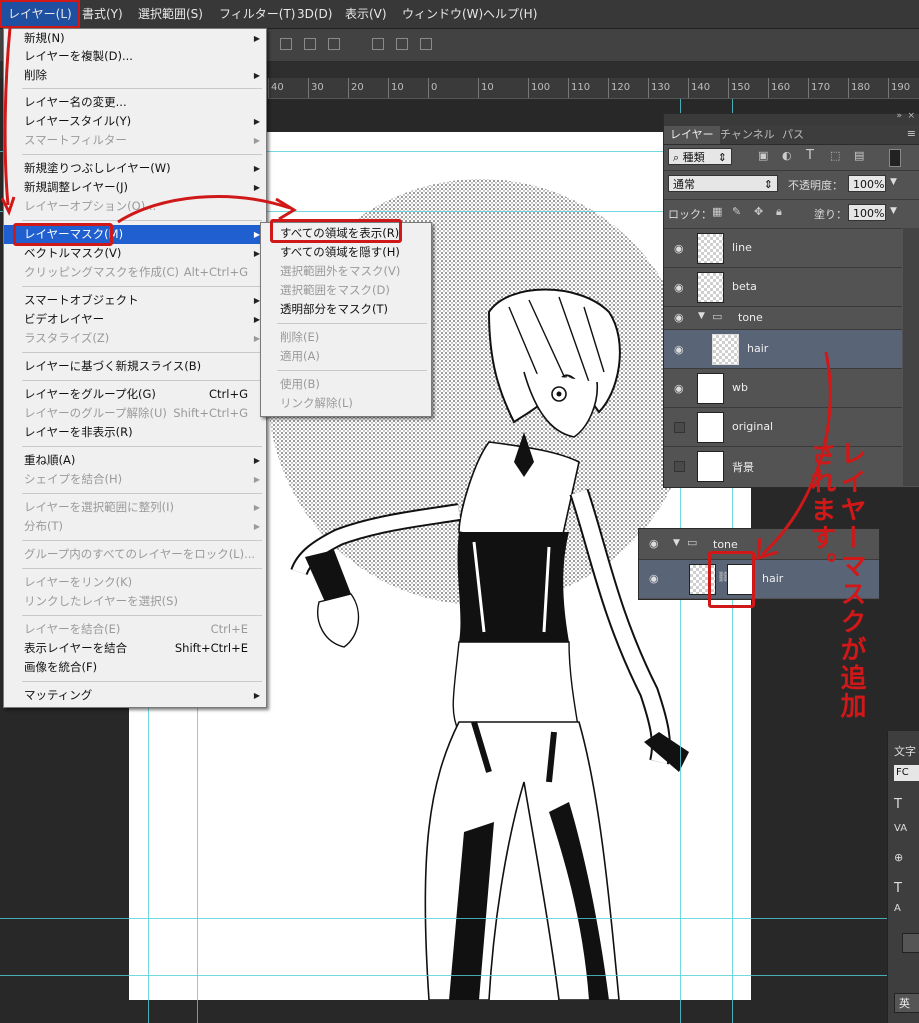  Describe the element at coordinates (204, 209) in the screenshot. I see `arrow-mask-to-submenu` at that location.